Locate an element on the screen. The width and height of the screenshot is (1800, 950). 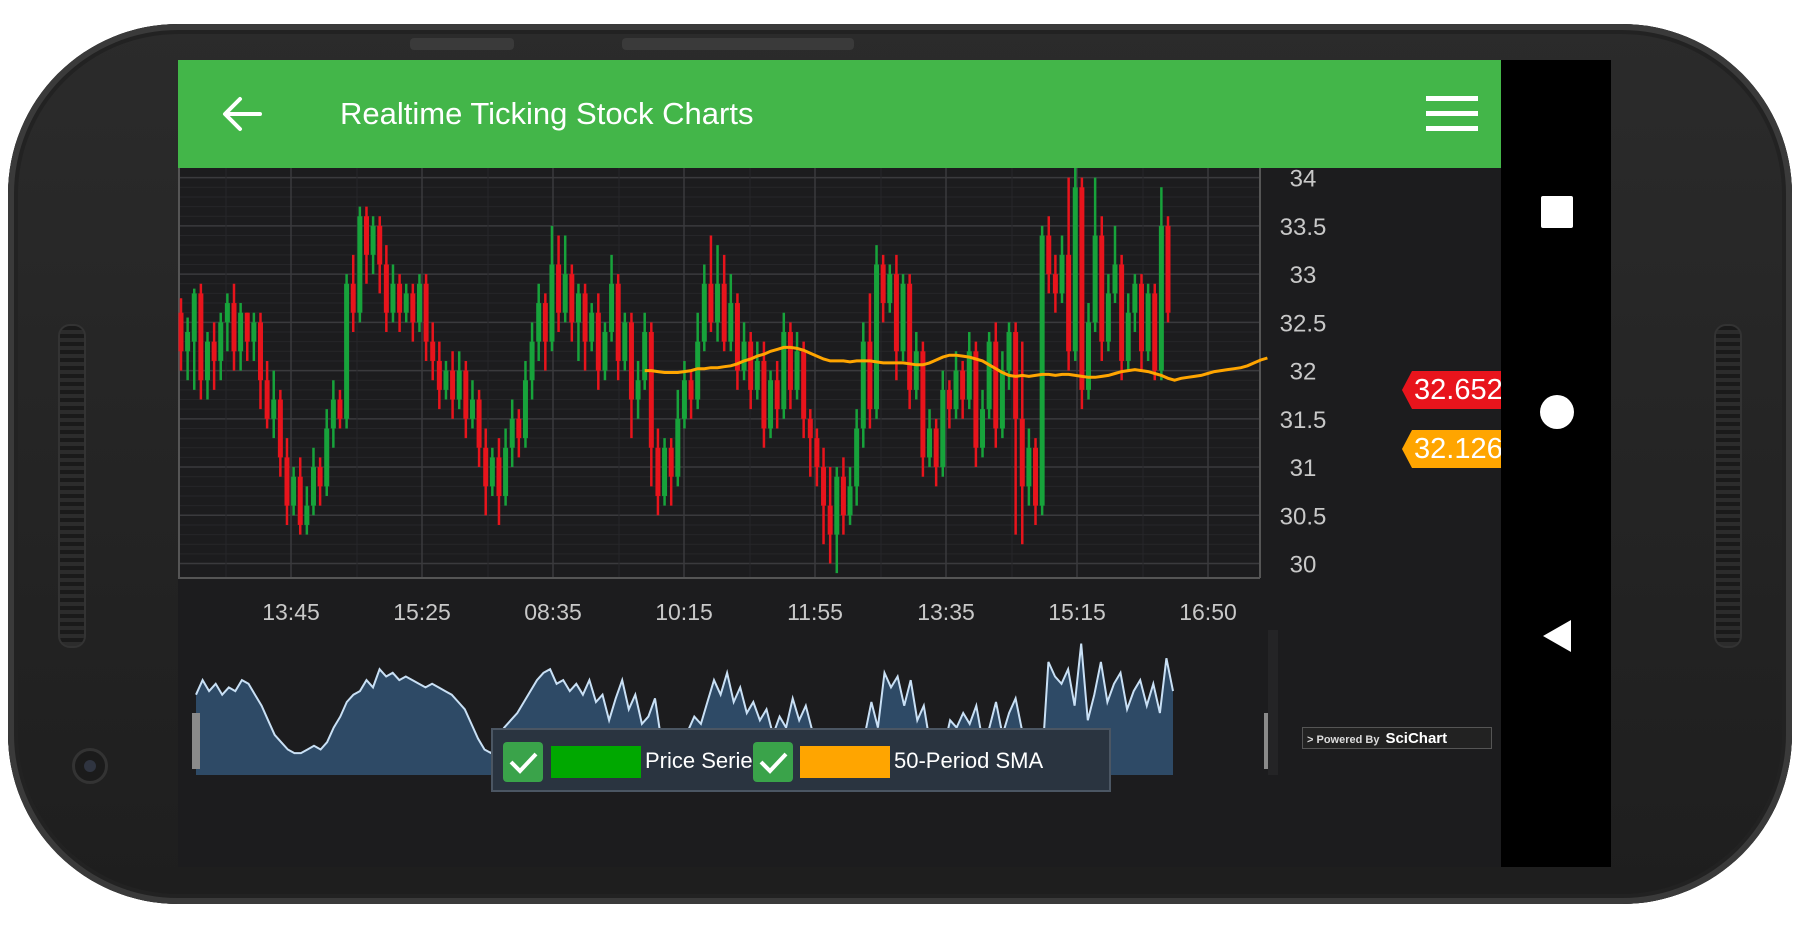
sma-label: 50-Period SMA is located at coordinates (969, 760).